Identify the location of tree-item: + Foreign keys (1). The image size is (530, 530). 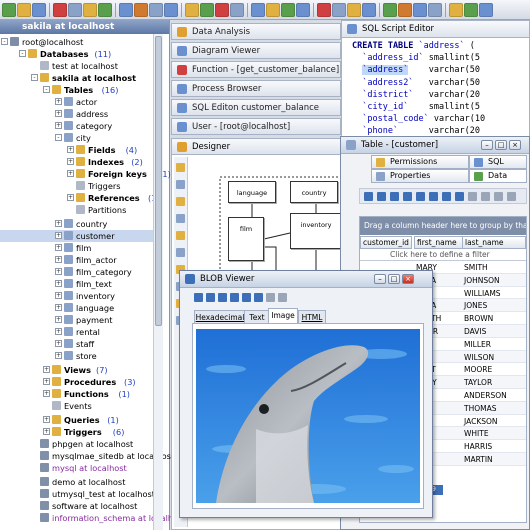
(85, 174).